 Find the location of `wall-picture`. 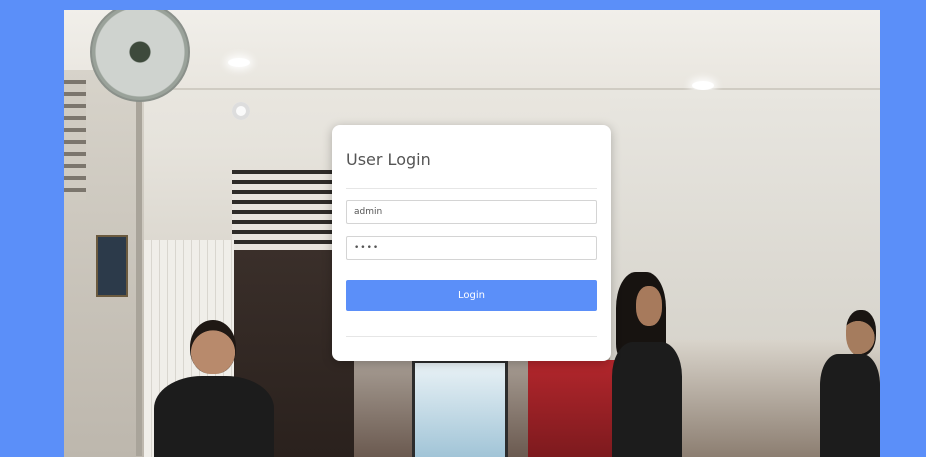

wall-picture is located at coordinates (112, 266).